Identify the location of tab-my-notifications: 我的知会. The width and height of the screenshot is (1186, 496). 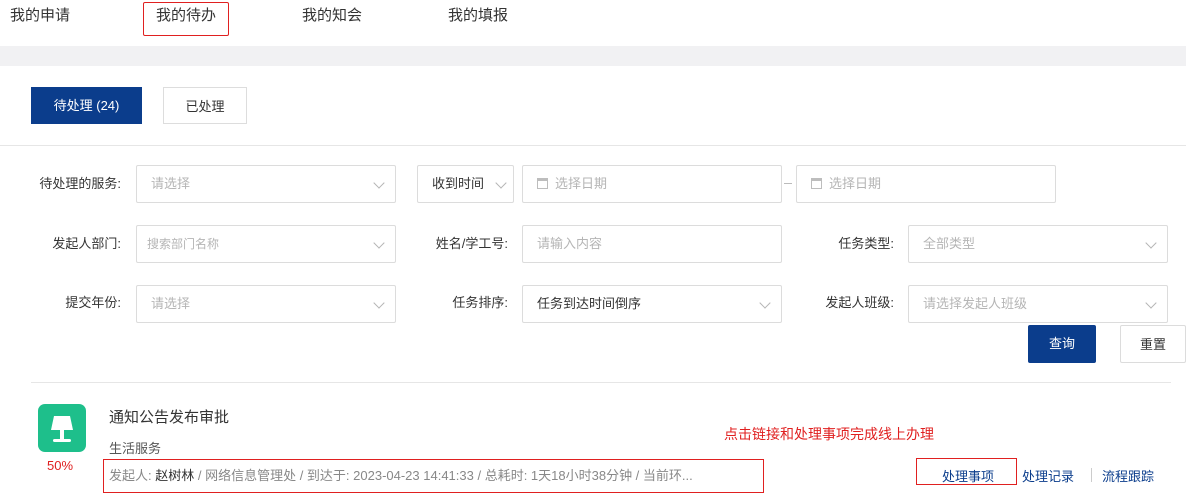
(332, 16).